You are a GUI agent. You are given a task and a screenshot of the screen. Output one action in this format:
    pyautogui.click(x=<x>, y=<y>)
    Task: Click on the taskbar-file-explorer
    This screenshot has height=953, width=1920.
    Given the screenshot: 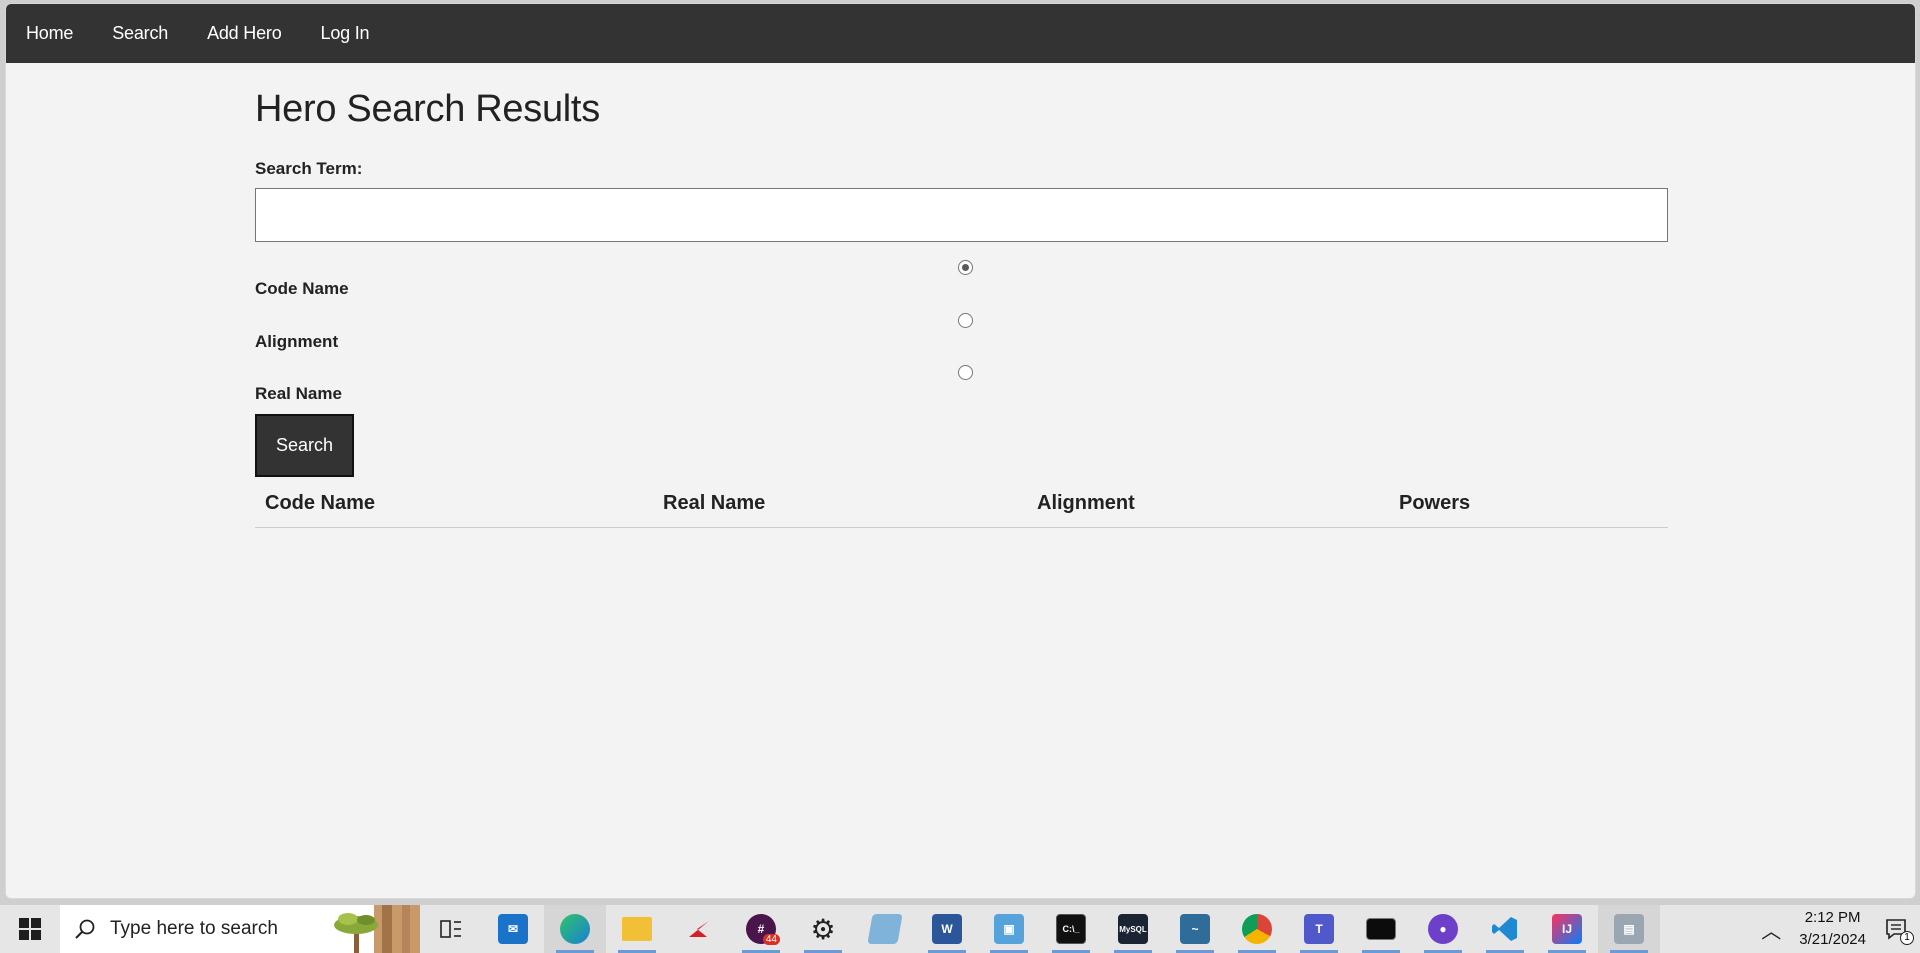 What is the action you would take?
    pyautogui.click(x=637, y=929)
    